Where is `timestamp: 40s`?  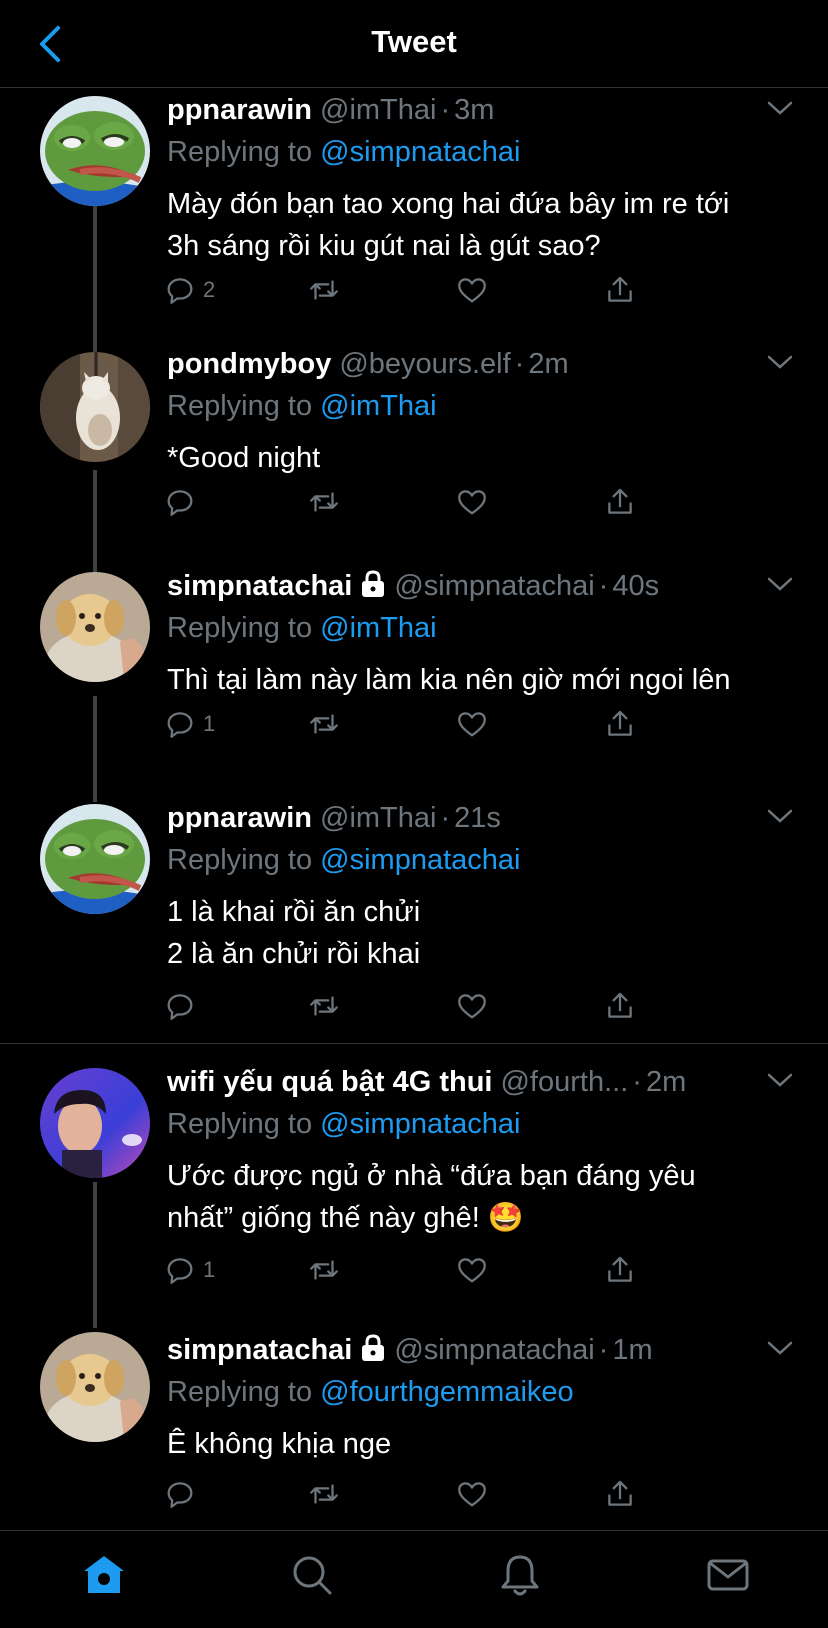 timestamp: 40s is located at coordinates (636, 586).